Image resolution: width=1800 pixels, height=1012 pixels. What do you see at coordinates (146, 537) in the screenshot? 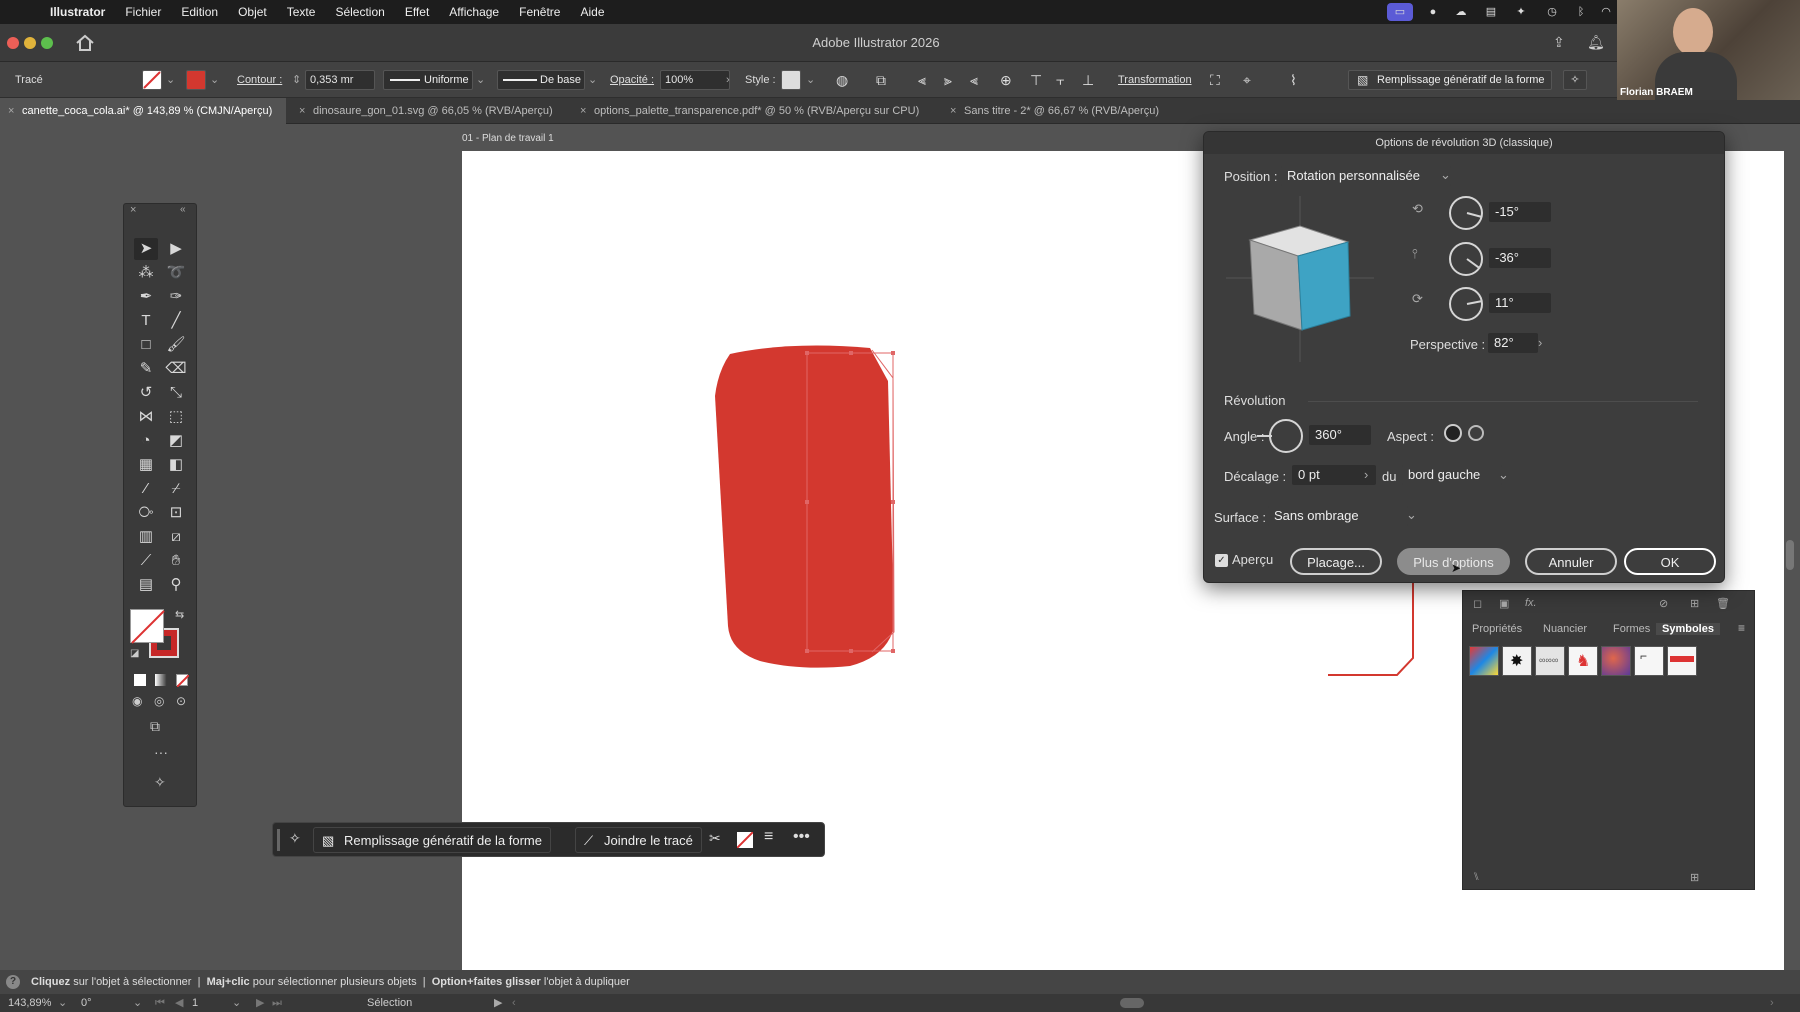
I see `graph-tool-icon: ▥` at bounding box center [146, 537].